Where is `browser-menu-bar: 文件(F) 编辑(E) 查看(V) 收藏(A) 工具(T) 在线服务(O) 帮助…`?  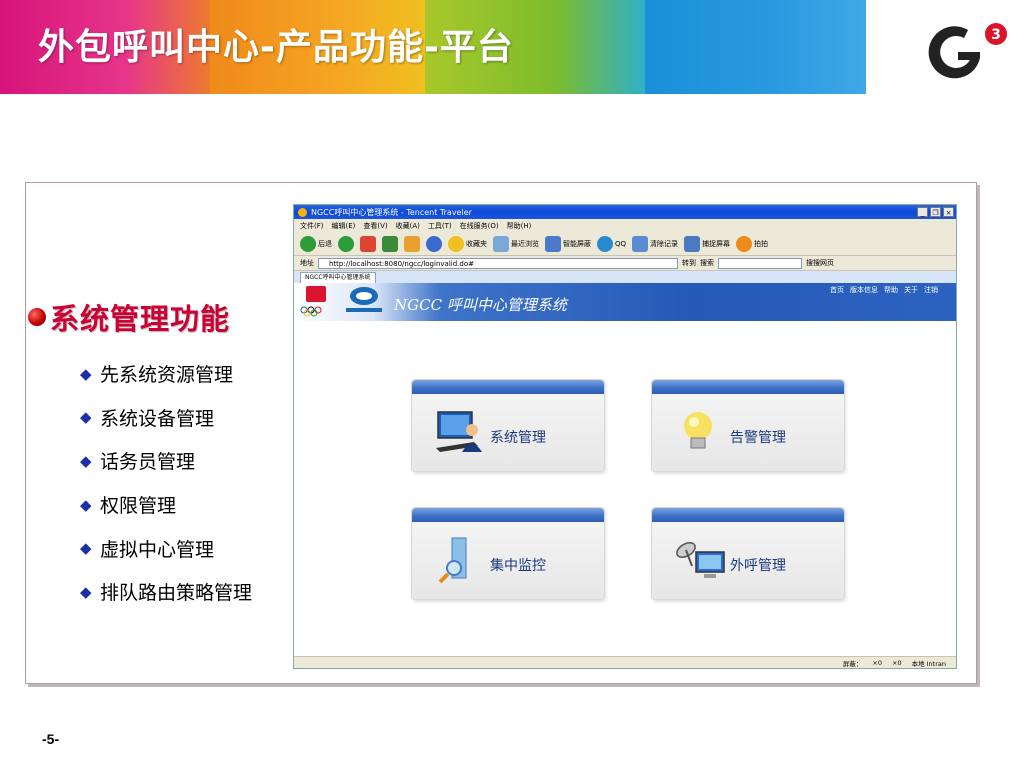 browser-menu-bar: 文件(F) 编辑(E) 查看(V) 收藏(A) 工具(T) 在线服务(O) 帮助… is located at coordinates (625, 225).